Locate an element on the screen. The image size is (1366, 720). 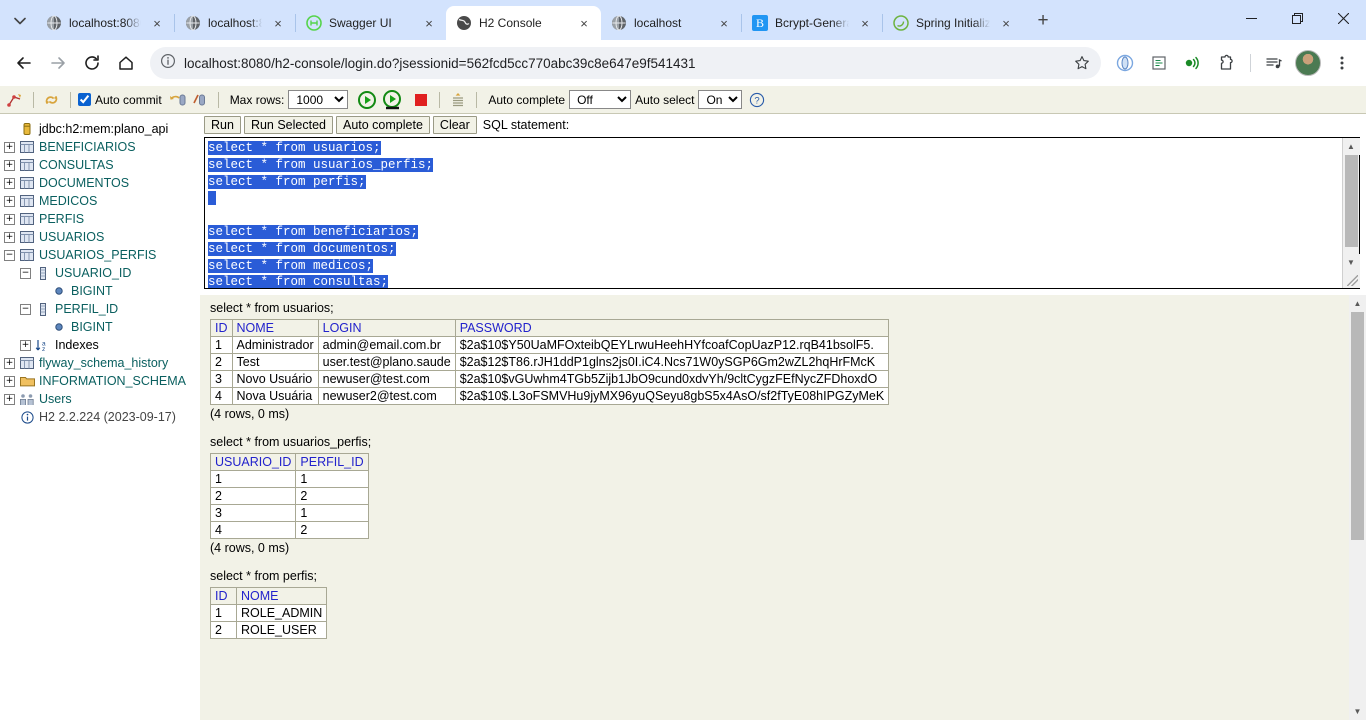
column-header: USUARIO_ID is located at coordinates (253, 462).